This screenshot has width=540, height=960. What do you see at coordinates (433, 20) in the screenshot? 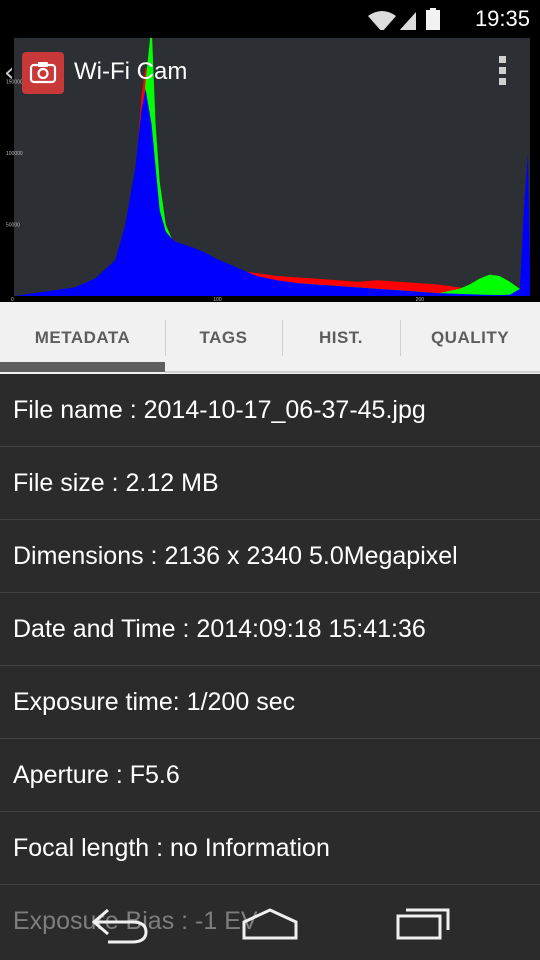
I see `battery-icon` at bounding box center [433, 20].